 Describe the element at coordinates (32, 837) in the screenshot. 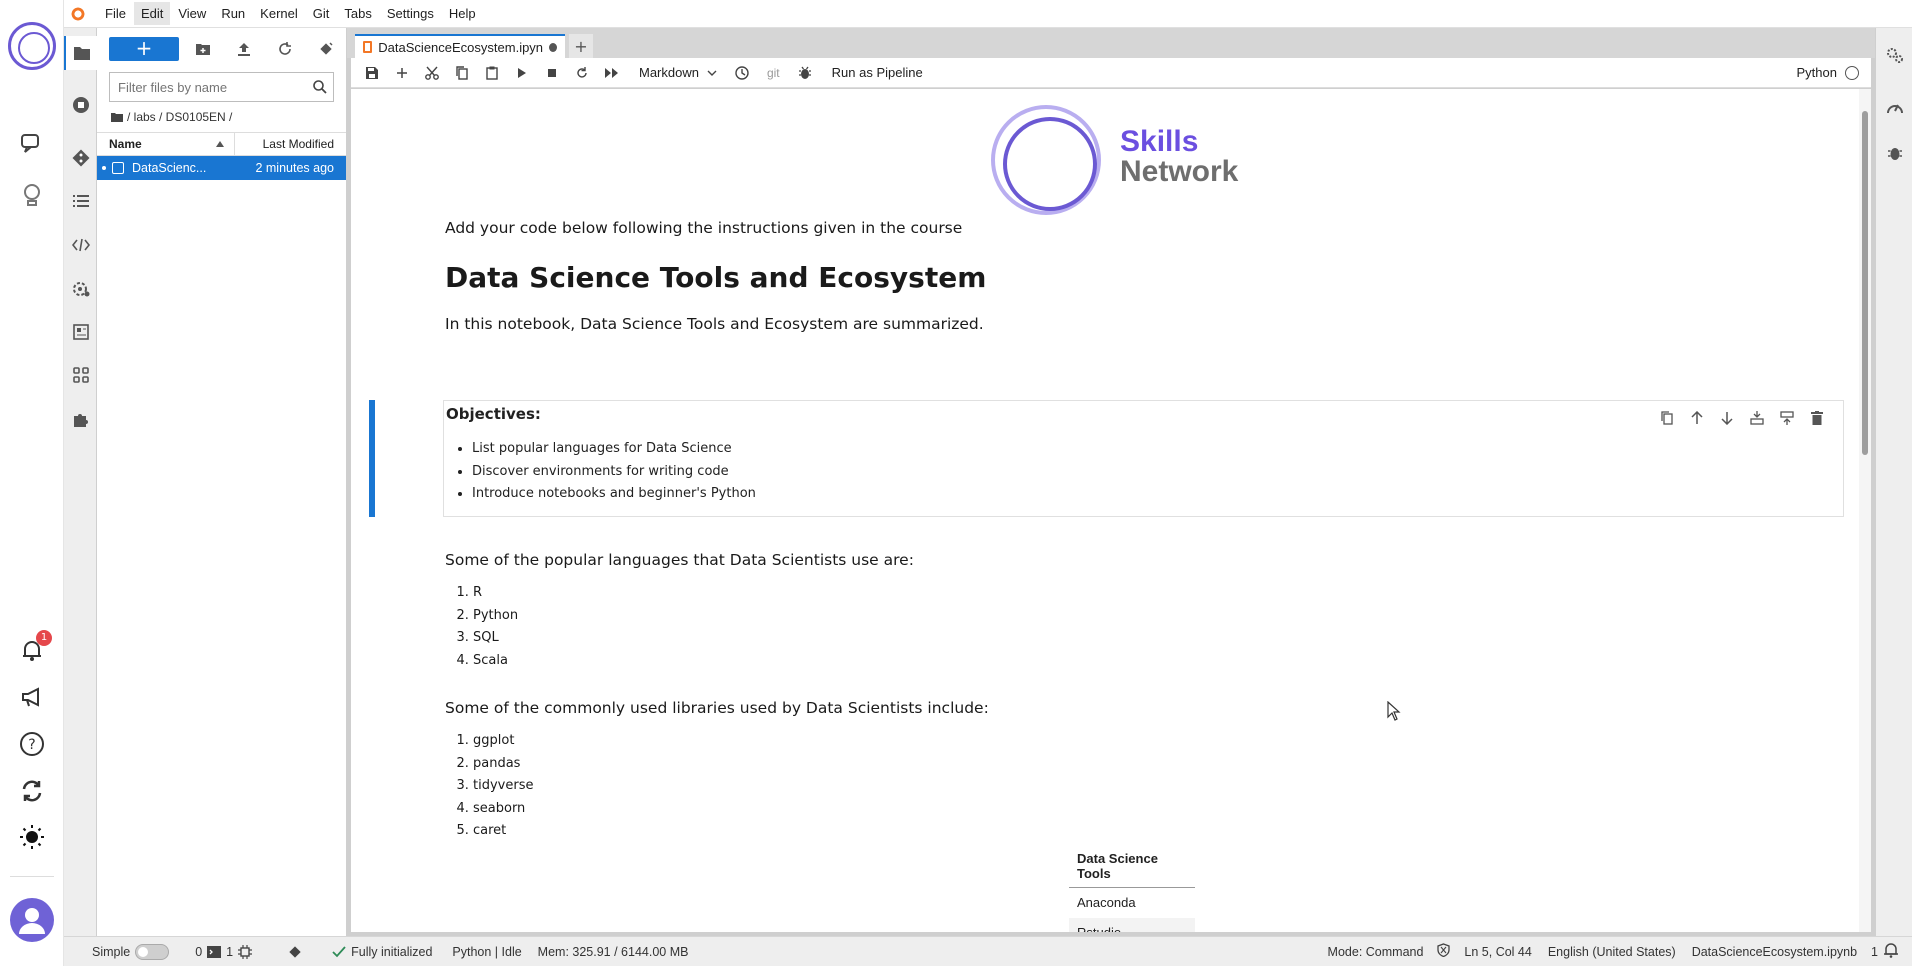

I see `theme-toggle-icon` at that location.